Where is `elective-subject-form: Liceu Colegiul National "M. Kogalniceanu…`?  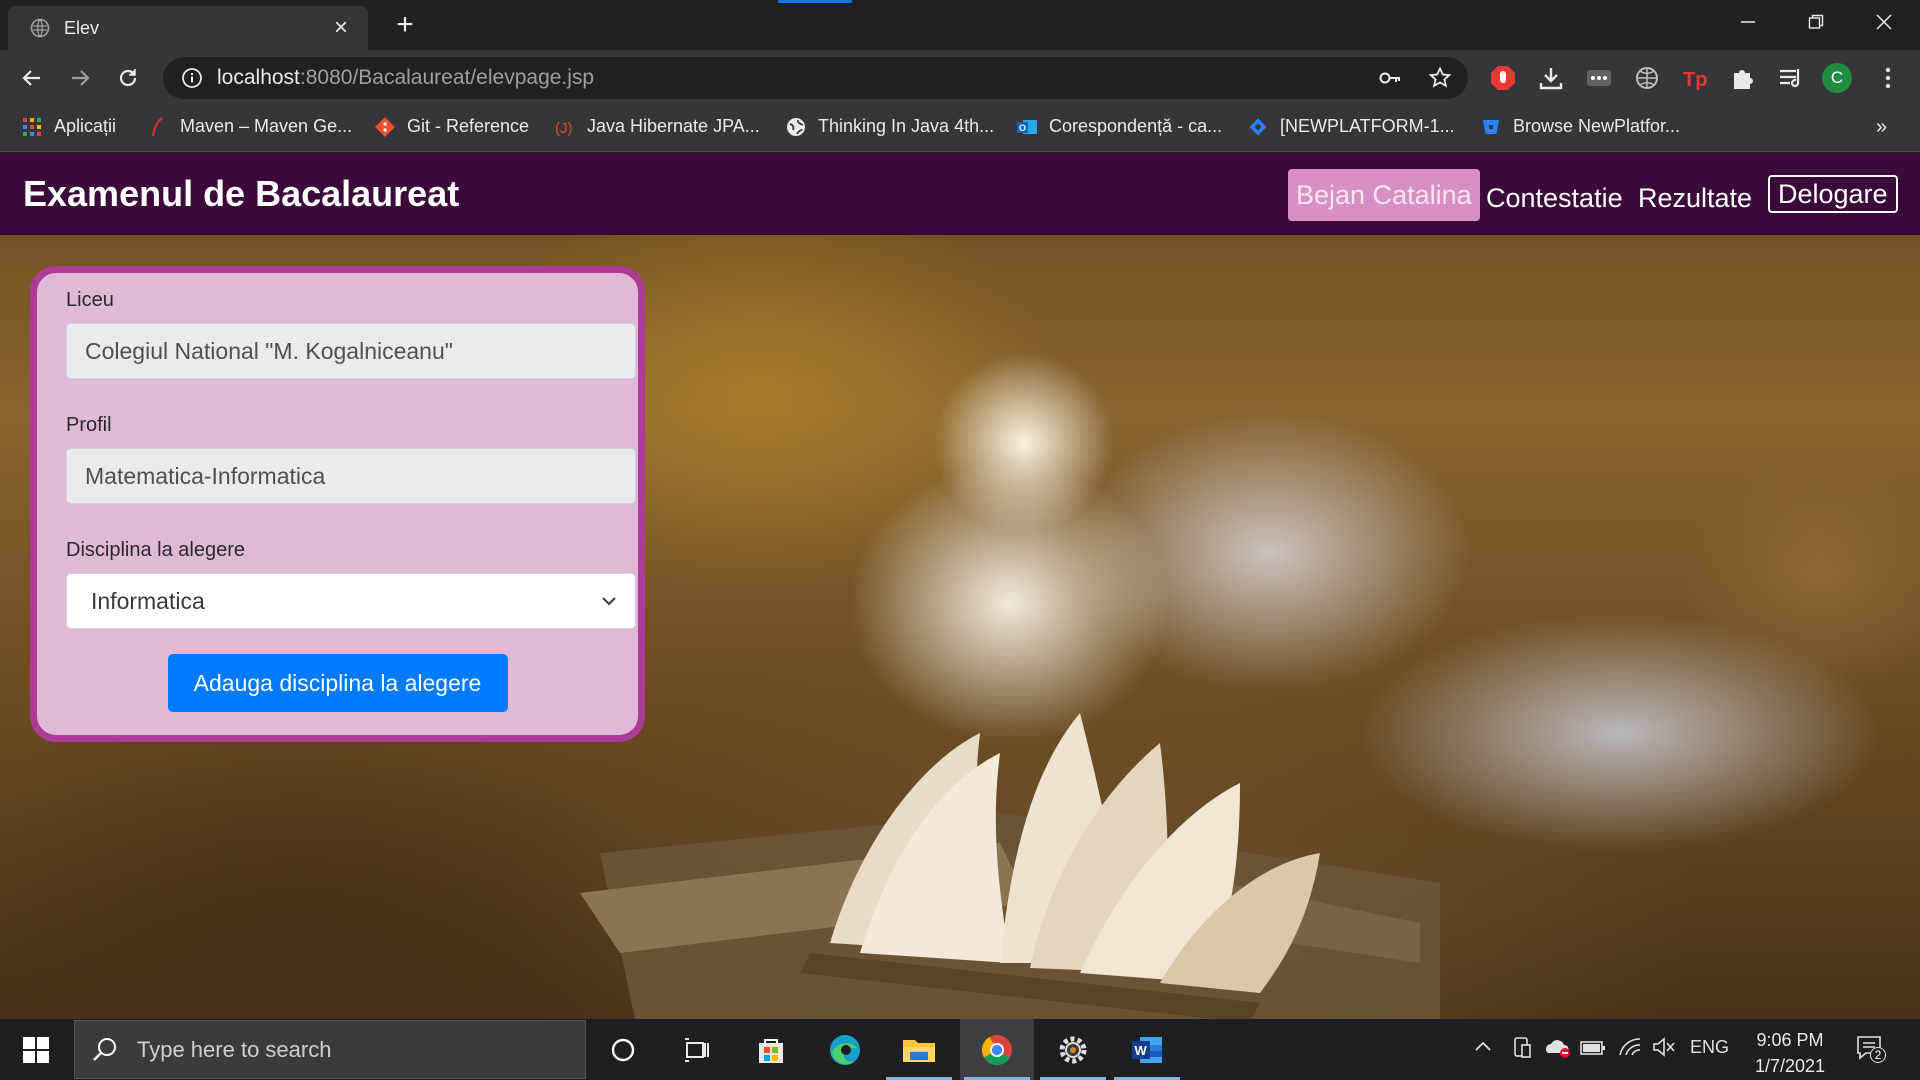 elective-subject-form: Liceu Colegiul National "M. Kogalniceanu… is located at coordinates (337, 504).